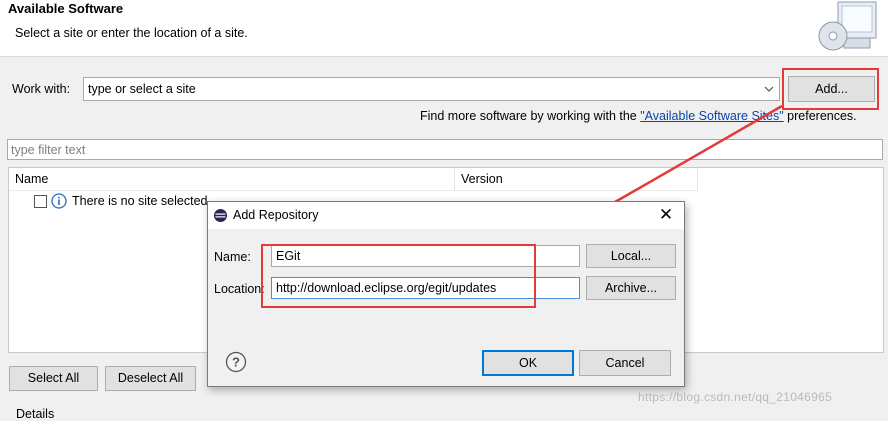  What do you see at coordinates (220, 215) in the screenshot?
I see `eclipse-icon` at bounding box center [220, 215].